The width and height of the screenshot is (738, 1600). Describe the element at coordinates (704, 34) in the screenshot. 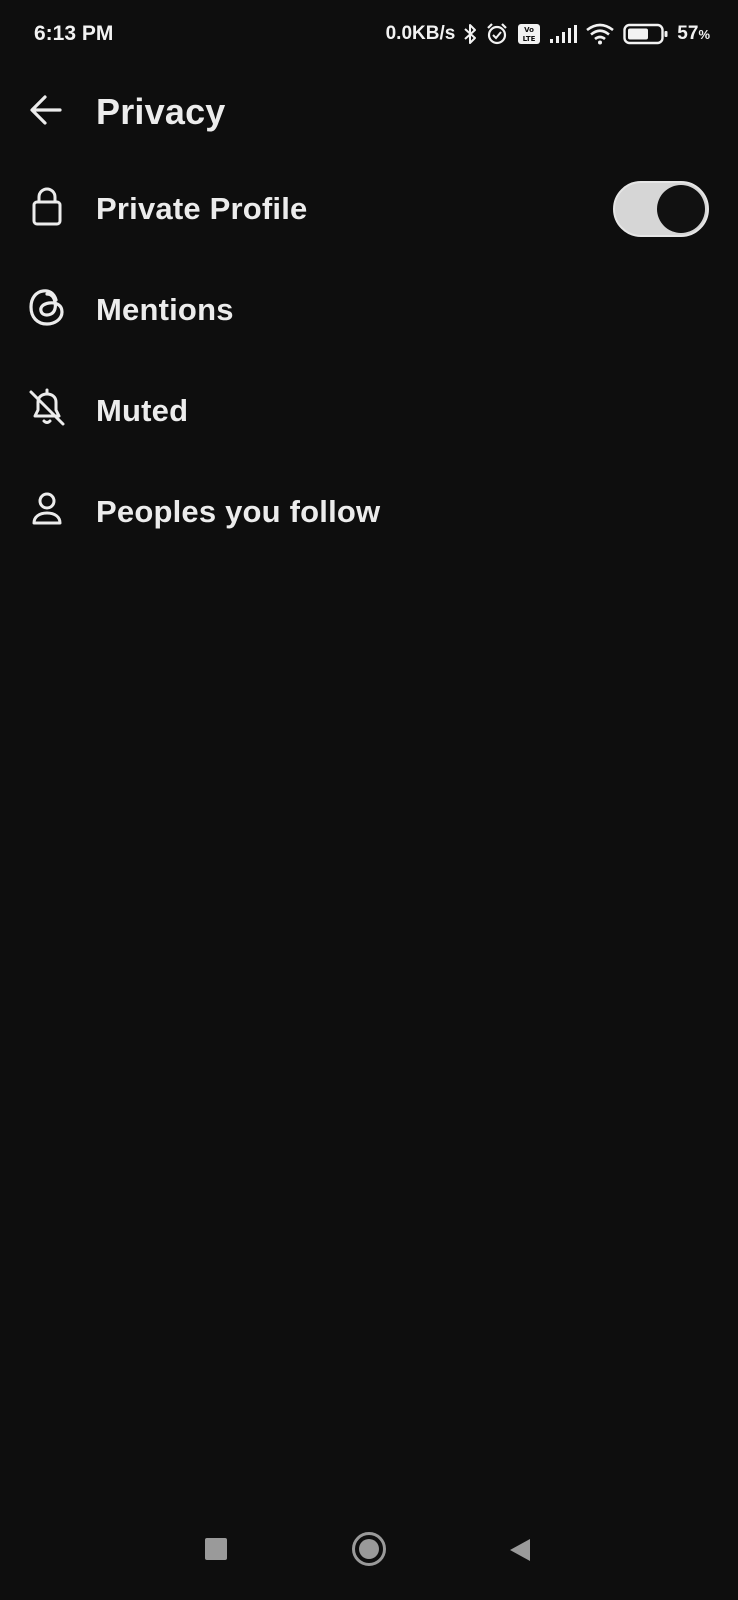

I see `battery-unit: %` at that location.